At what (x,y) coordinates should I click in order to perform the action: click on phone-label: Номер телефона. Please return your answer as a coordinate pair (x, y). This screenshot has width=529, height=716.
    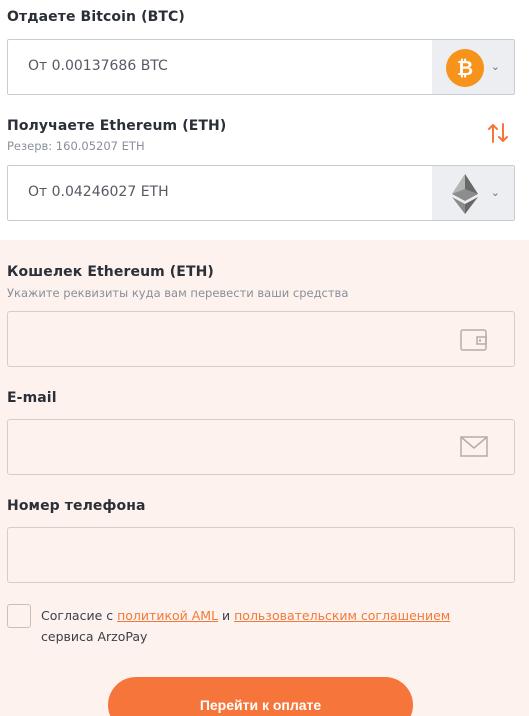
    Looking at the image, I should click on (76, 506).